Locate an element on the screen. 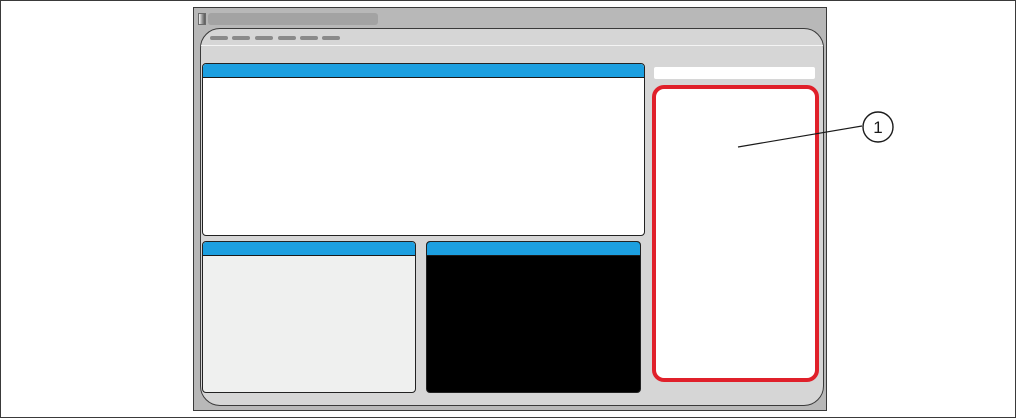 This screenshot has height=418, width=1016. callout-leader-line is located at coordinates (800, 136).